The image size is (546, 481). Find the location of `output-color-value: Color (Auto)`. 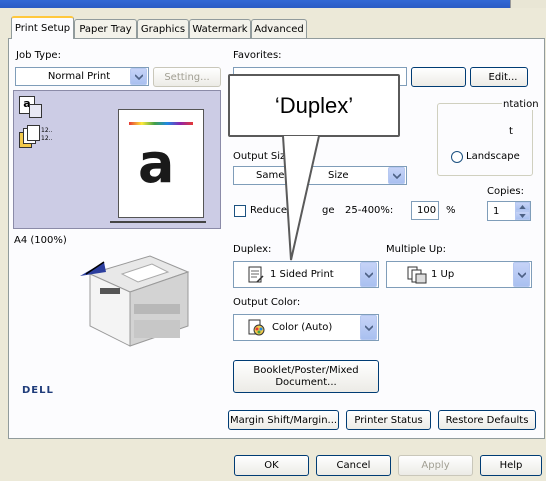

output-color-value: Color (Auto) is located at coordinates (302, 327).